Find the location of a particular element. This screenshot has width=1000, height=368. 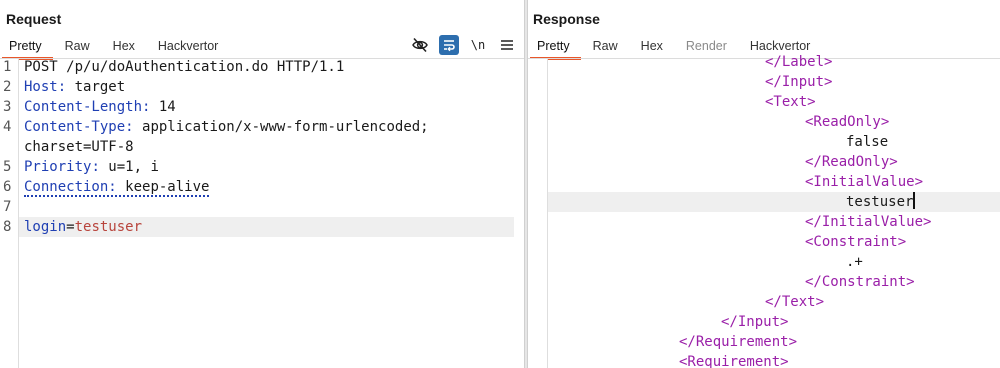

header-host: Host: target is located at coordinates (74, 87).